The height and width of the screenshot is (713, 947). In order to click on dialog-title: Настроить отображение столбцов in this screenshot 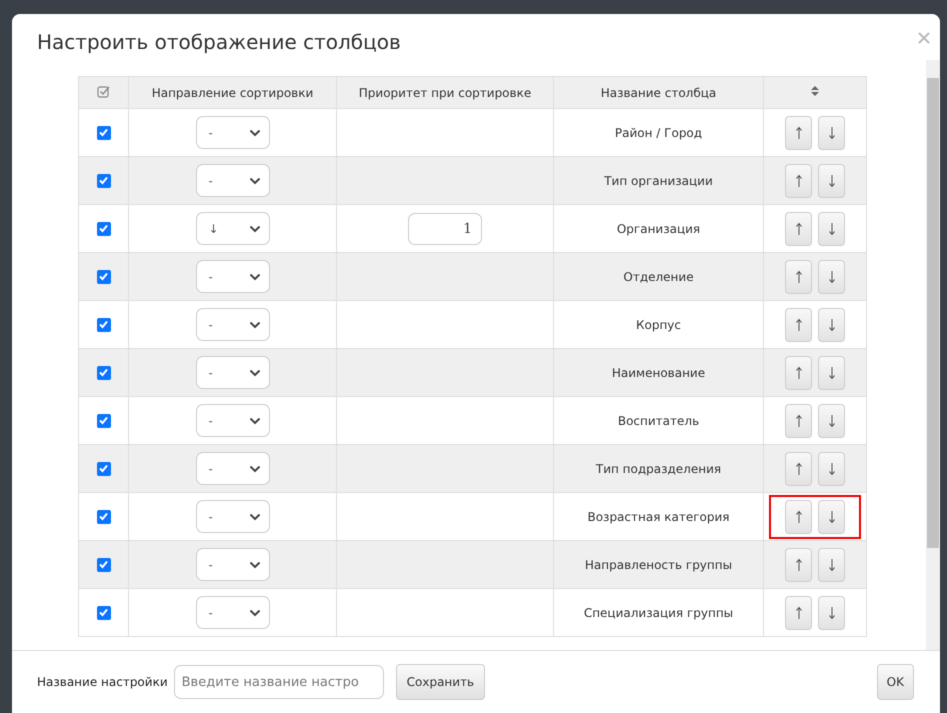, I will do `click(219, 42)`.